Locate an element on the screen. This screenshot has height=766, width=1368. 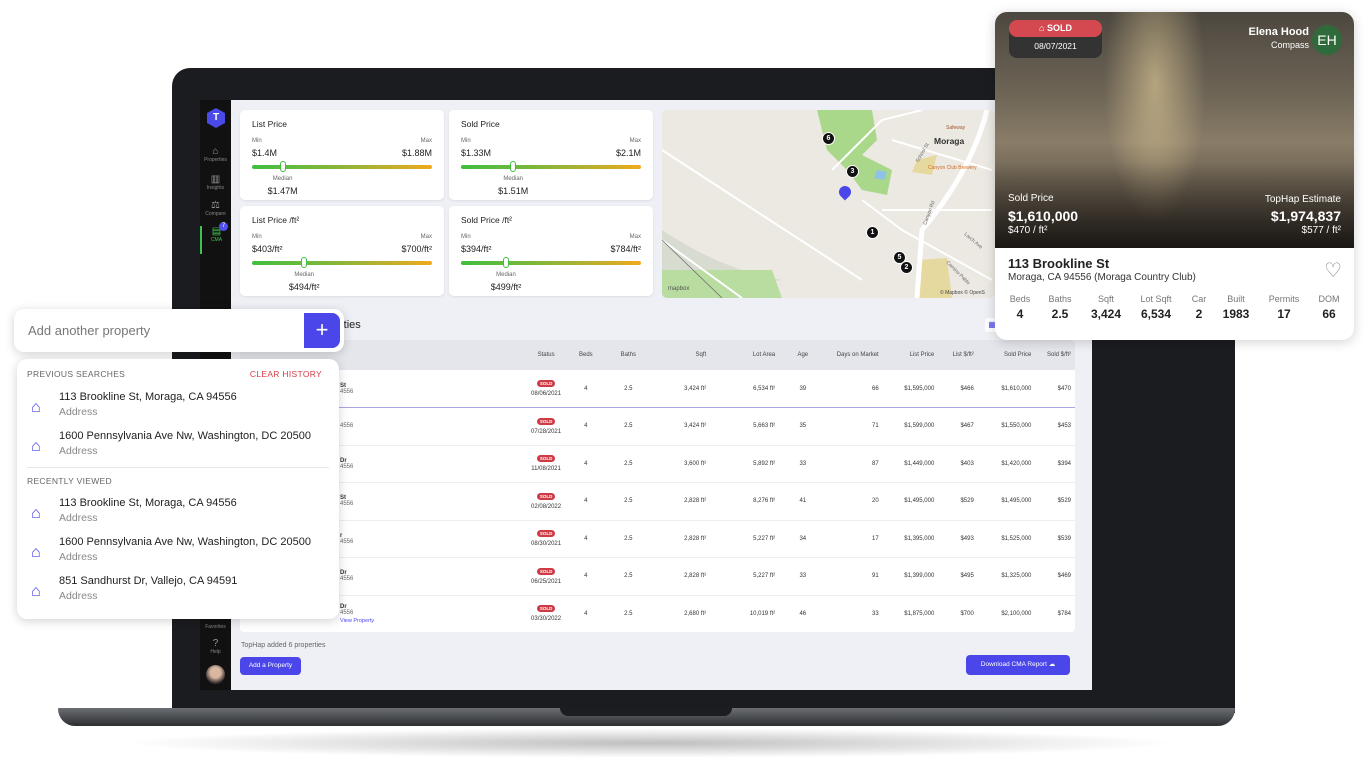
download-cma-report-button: Download CMA Report ☁ is located at coordinates (1018, 665).